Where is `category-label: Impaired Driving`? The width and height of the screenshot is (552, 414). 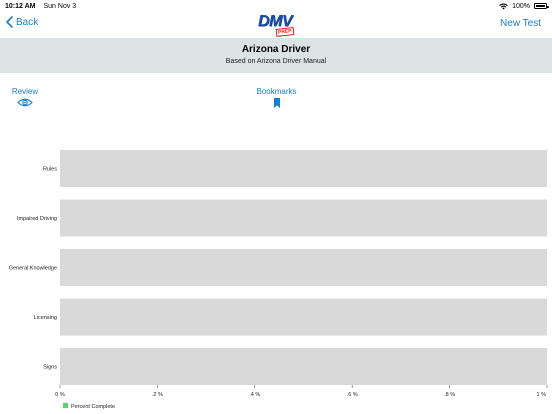 category-label: Impaired Driving is located at coordinates (37, 219).